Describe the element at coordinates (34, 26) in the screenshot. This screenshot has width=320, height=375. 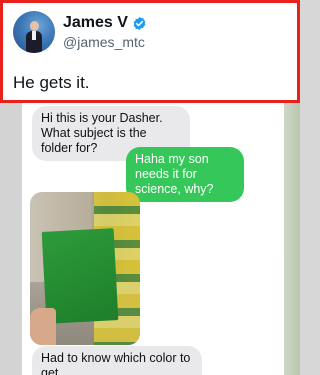
I see `avatar-head` at that location.